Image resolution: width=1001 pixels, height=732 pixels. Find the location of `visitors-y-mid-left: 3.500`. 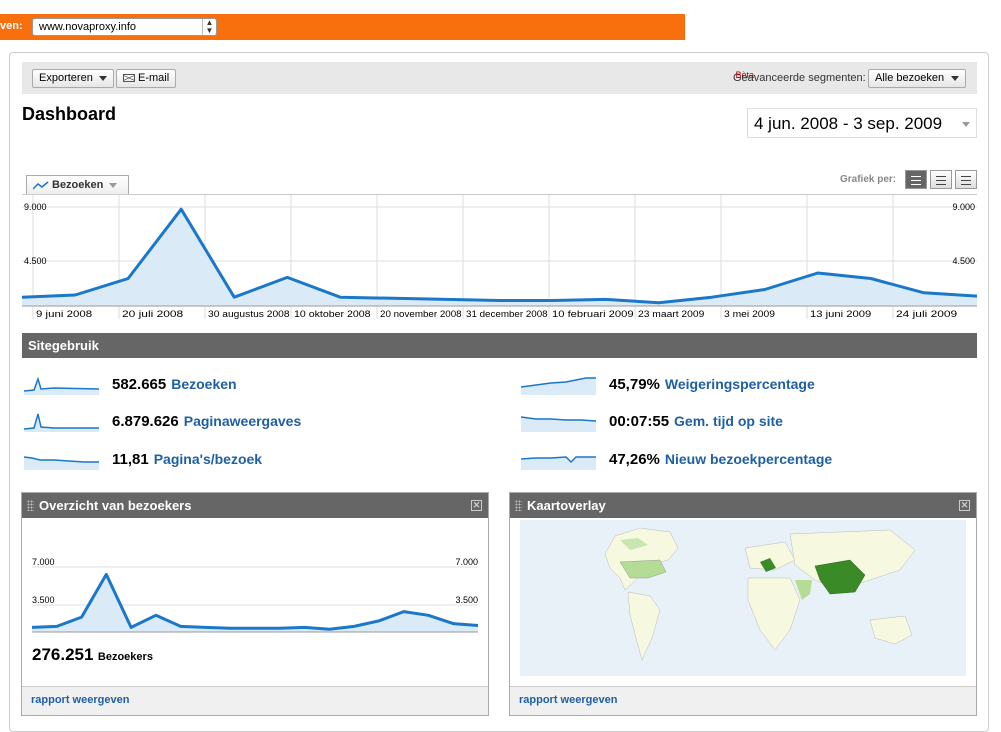

visitors-y-mid-left: 3.500 is located at coordinates (43, 600).